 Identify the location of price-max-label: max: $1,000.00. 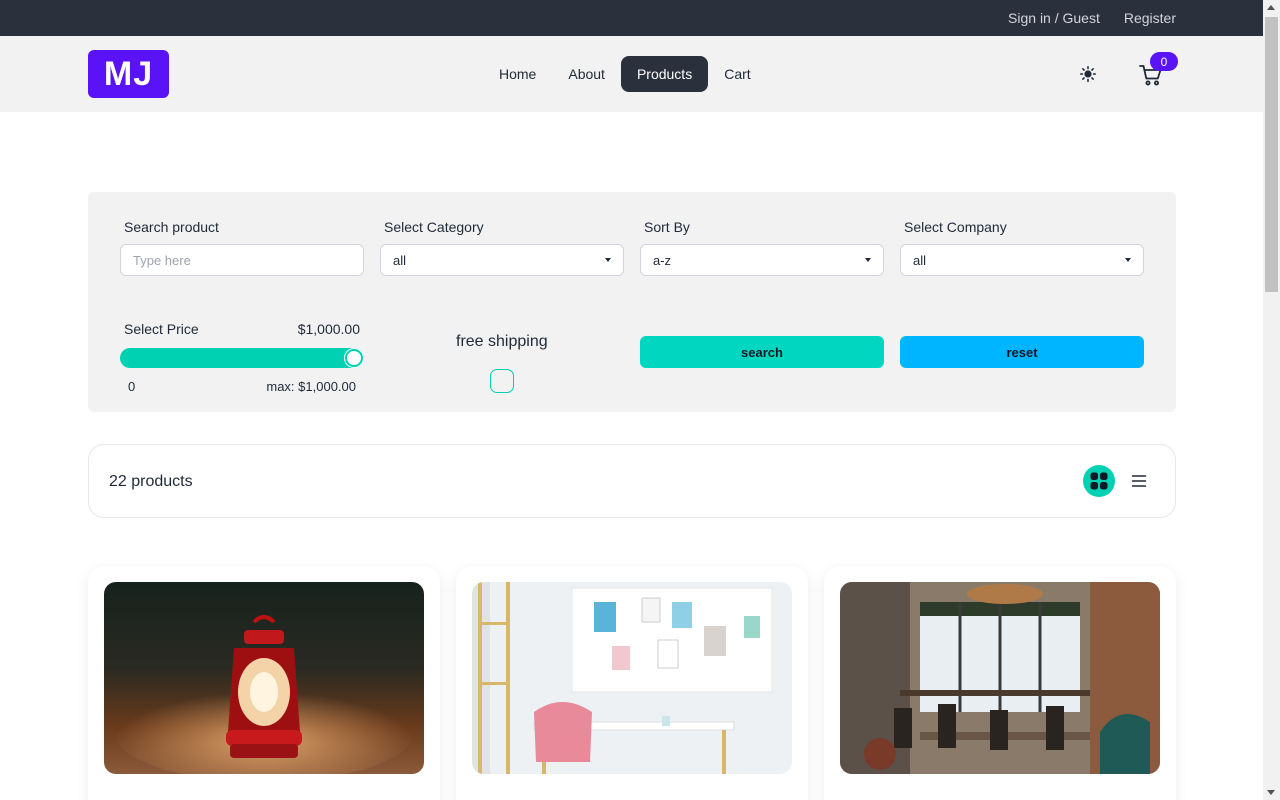
(311, 386).